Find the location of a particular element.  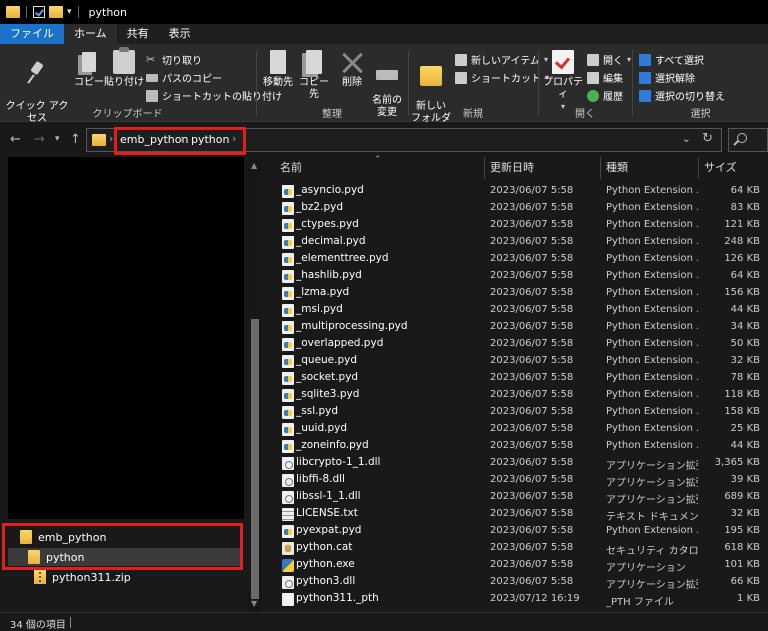

history-icon is located at coordinates (593, 95).